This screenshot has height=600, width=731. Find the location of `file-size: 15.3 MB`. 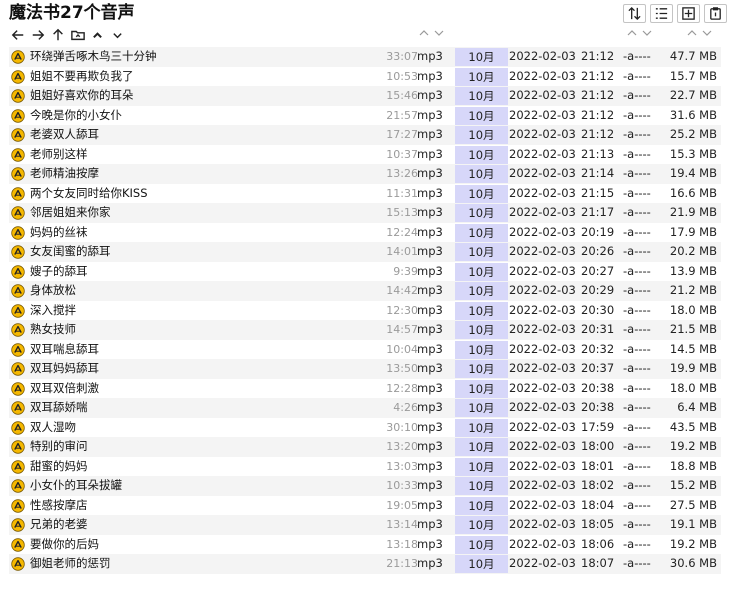

file-size: 15.3 MB is located at coordinates (693, 153).